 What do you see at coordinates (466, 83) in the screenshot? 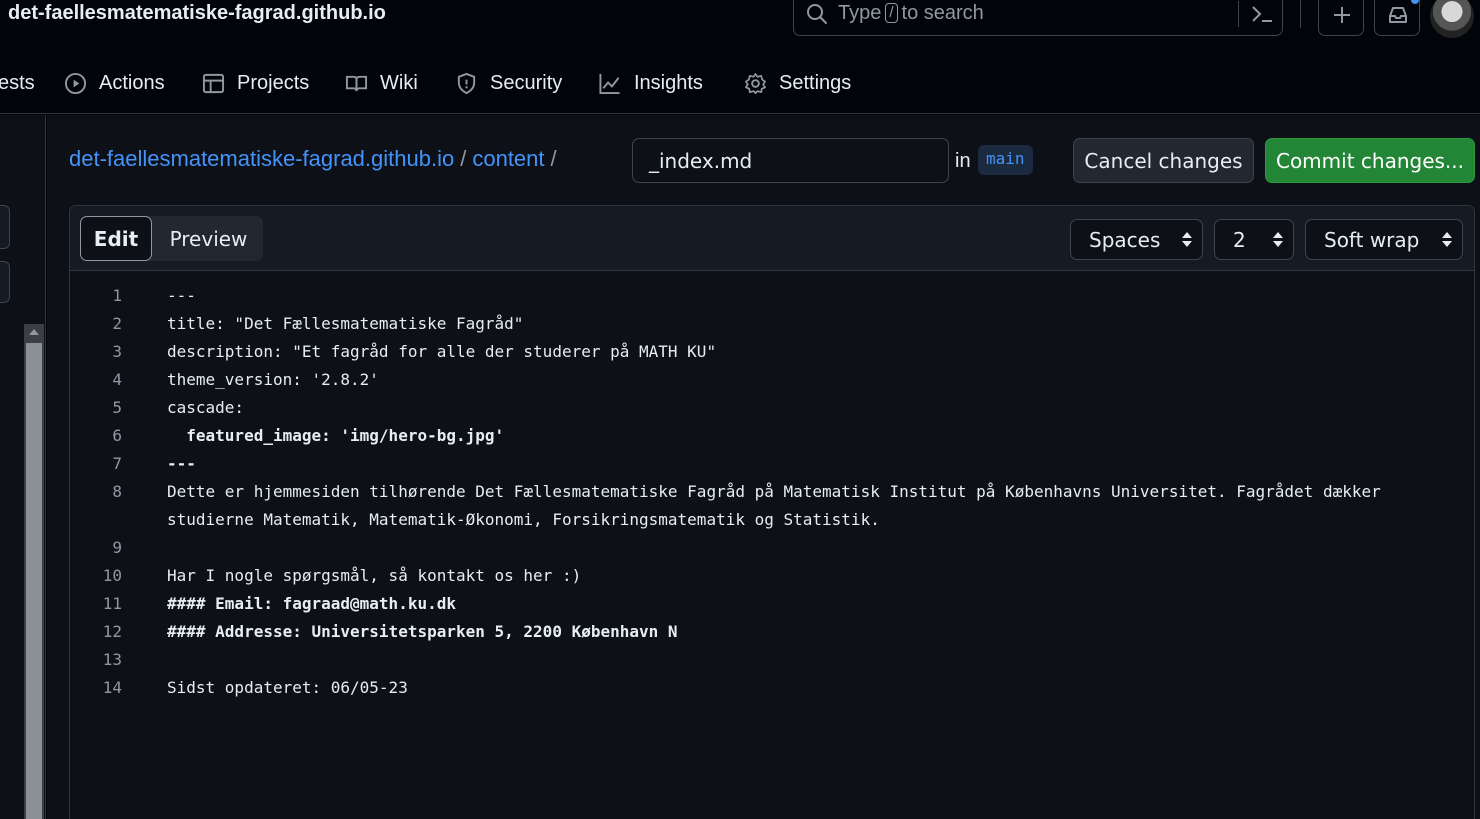
I see `shield-icon` at bounding box center [466, 83].